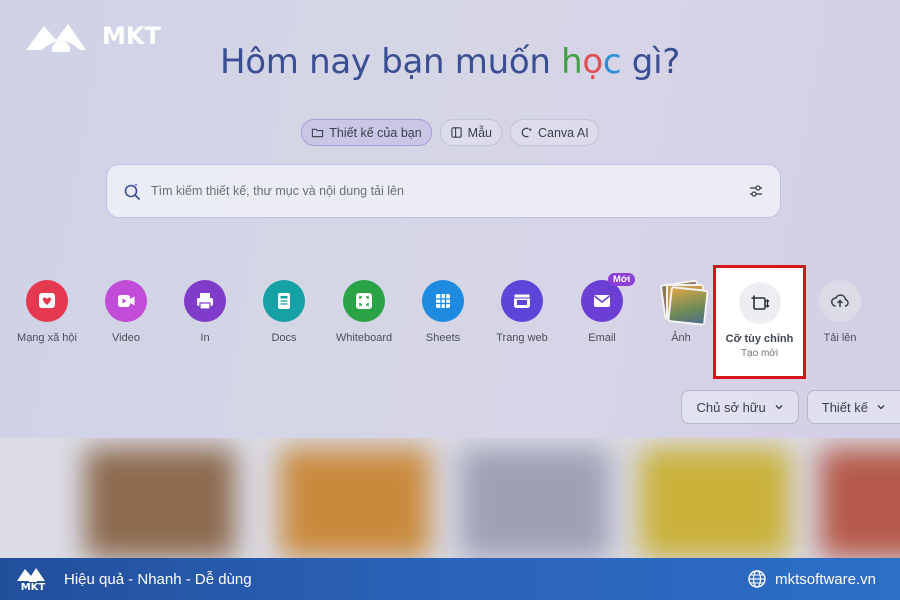 This screenshot has height=600, width=900. What do you see at coordinates (757, 579) in the screenshot?
I see `globe-icon` at bounding box center [757, 579].